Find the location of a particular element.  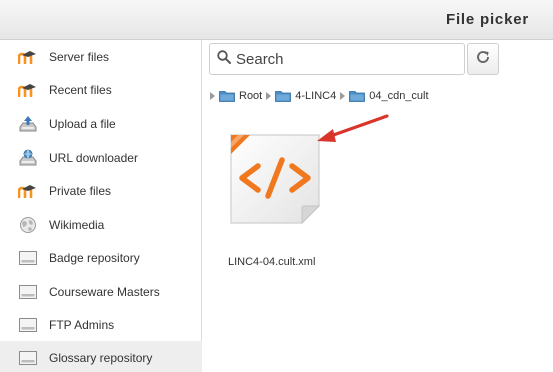

sidebar-item-private-files: Private files is located at coordinates (101, 190).